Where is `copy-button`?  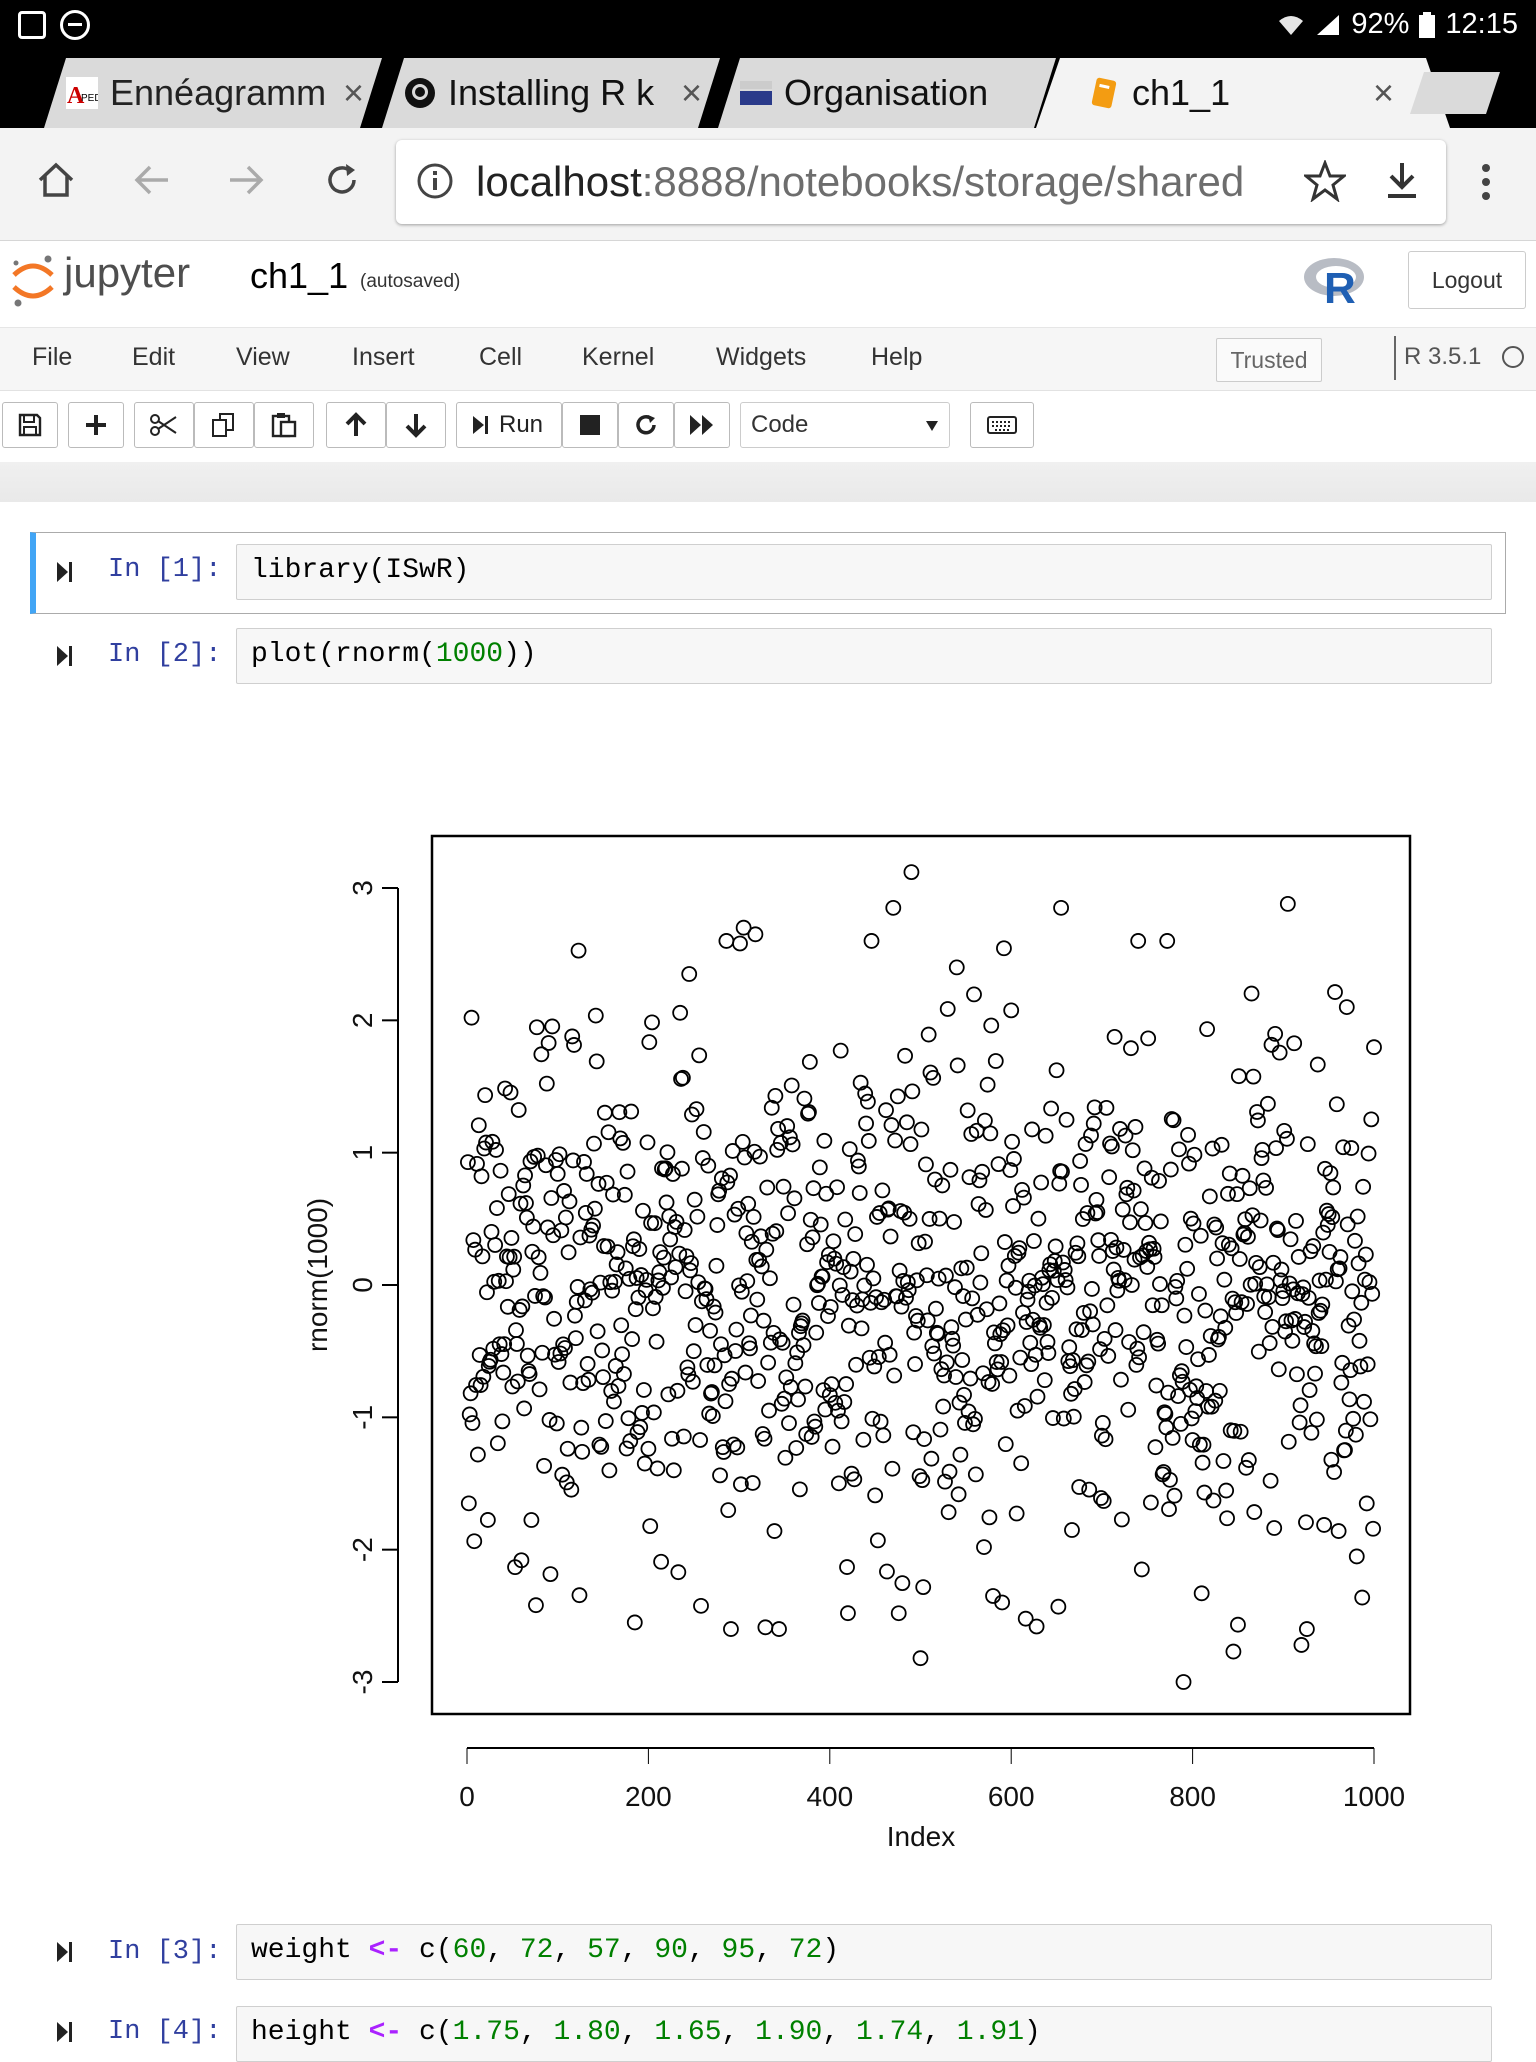
copy-button is located at coordinates (224, 425).